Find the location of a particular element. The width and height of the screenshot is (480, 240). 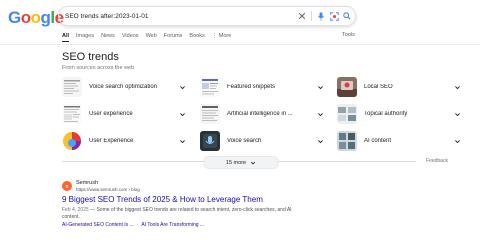

semrush-favicon: S is located at coordinates (67, 186).